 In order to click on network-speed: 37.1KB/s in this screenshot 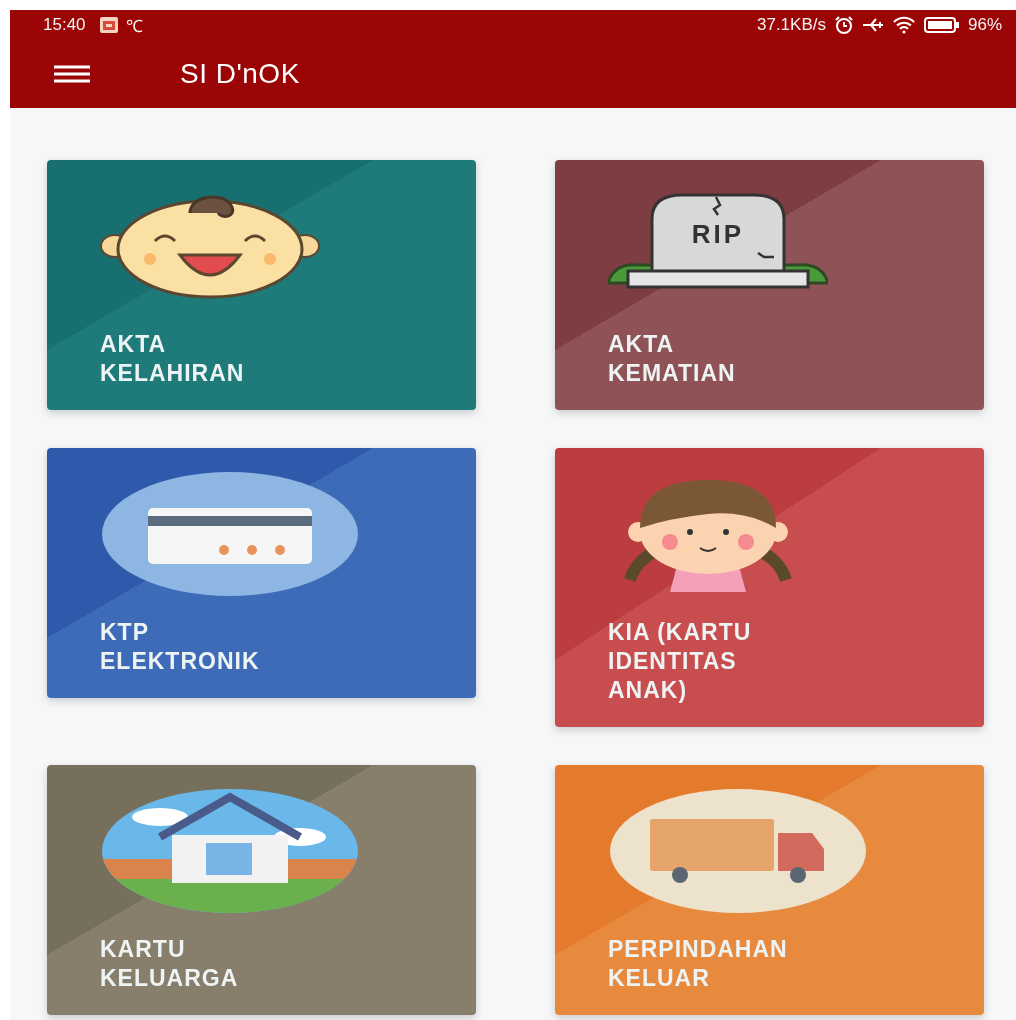, I will do `click(791, 25)`.